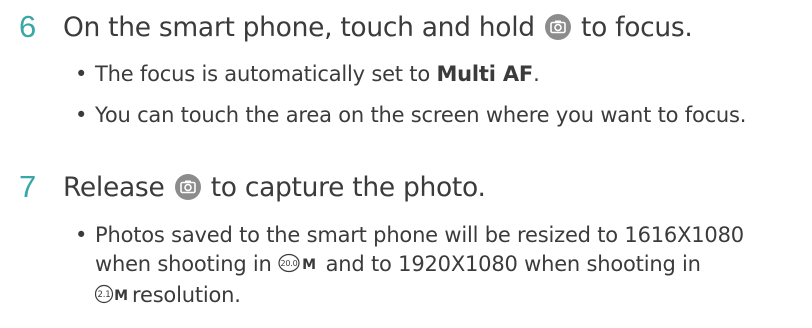 The height and width of the screenshot is (328, 812). What do you see at coordinates (348, 187) in the screenshot?
I see `instruction-text: to capture the photo.` at bounding box center [348, 187].